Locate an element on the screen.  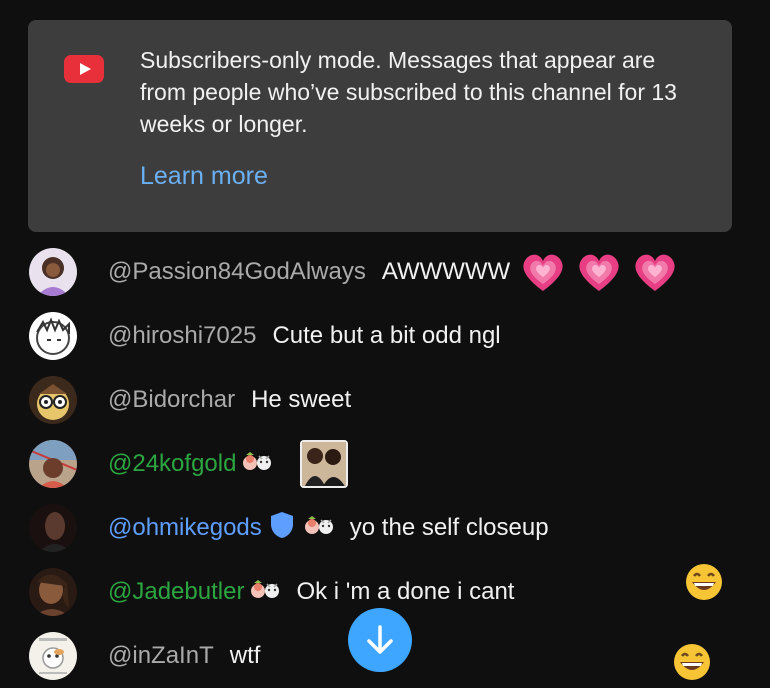
arrow-down-icon is located at coordinates (380, 639).